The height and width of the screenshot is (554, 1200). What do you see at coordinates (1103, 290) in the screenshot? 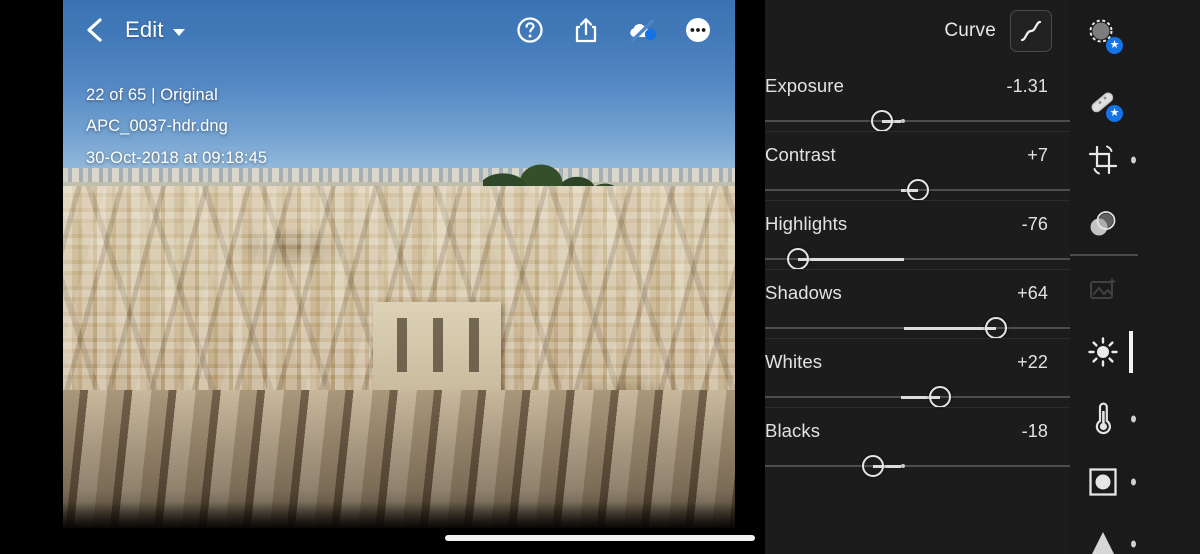
I see `presets-auto-icon` at bounding box center [1103, 290].